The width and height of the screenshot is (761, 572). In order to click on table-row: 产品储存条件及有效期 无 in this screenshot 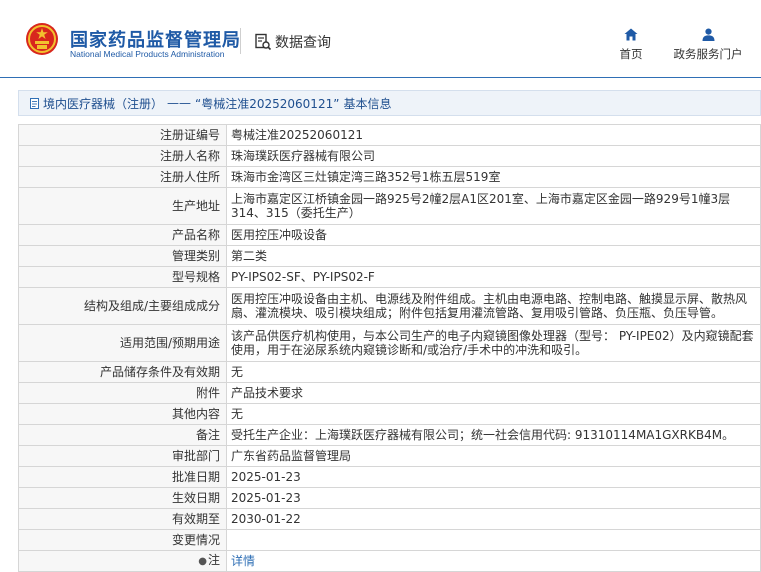, I will do `click(389, 372)`.